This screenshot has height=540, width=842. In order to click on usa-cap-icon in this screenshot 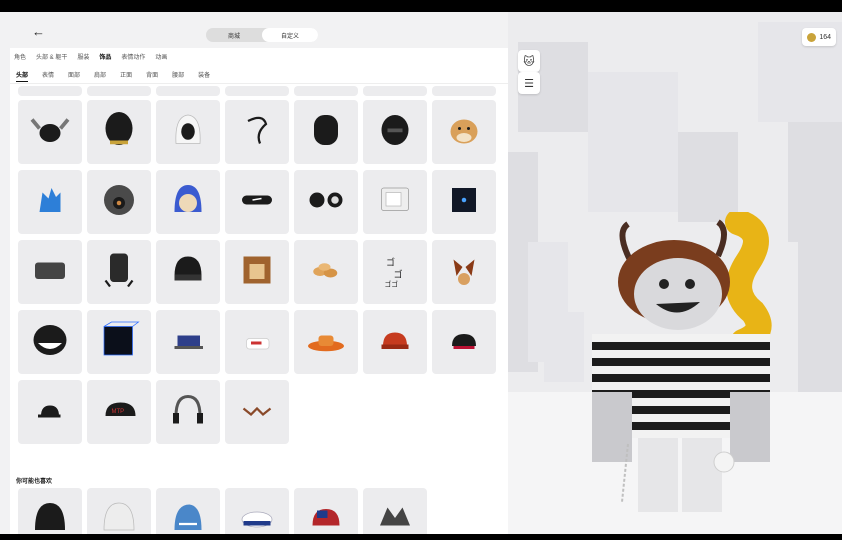, I will do `click(326, 514)`.